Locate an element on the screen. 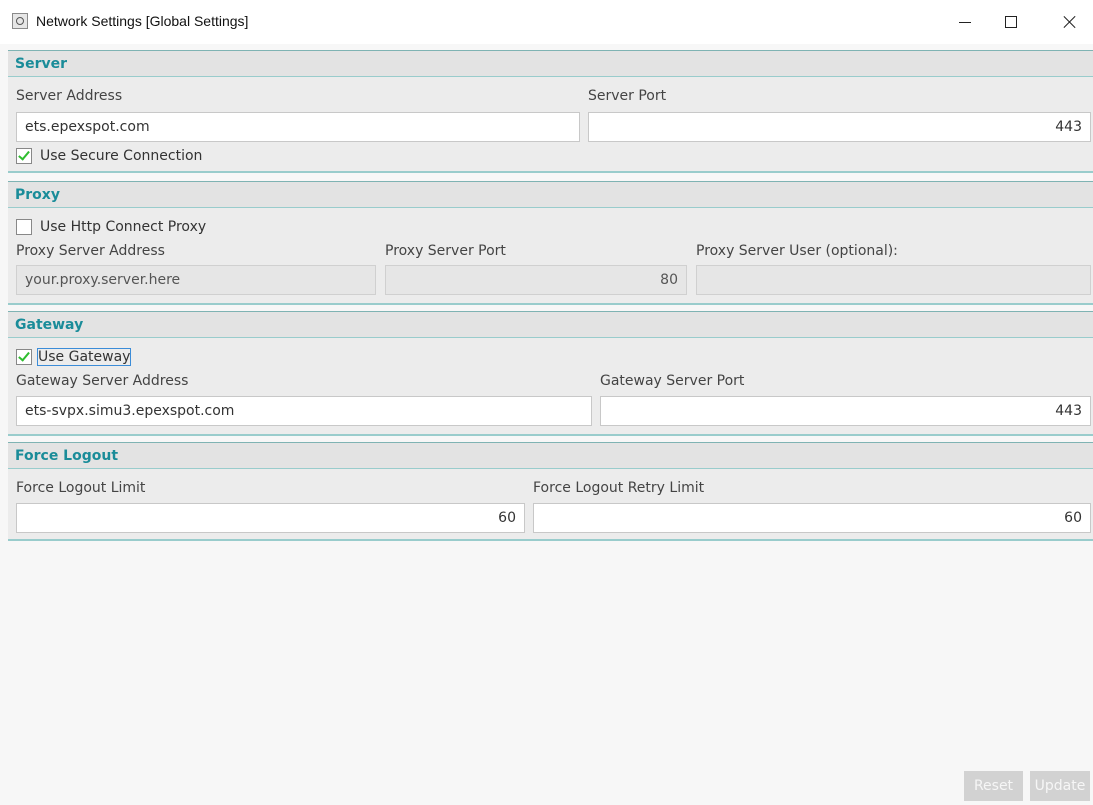 The image size is (1093, 805). http-proxy-label: Use Http Connect Proxy is located at coordinates (123, 227).